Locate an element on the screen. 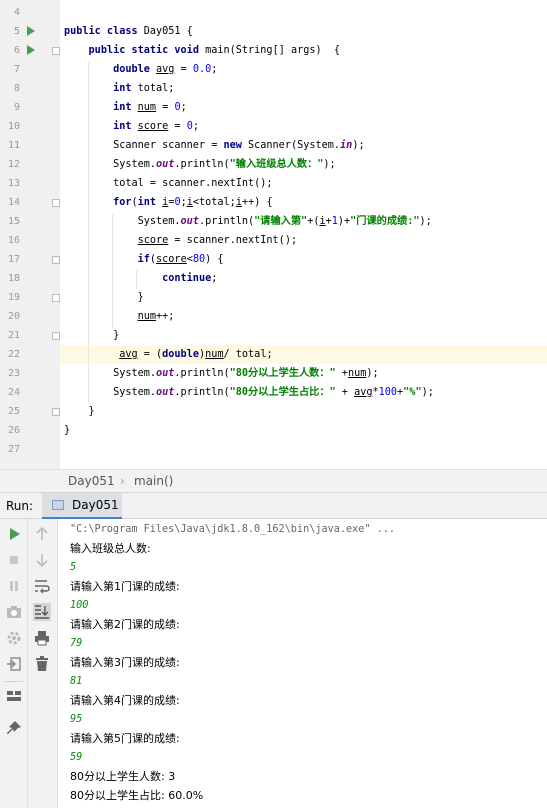  soft-wrap-icon is located at coordinates (42, 586).